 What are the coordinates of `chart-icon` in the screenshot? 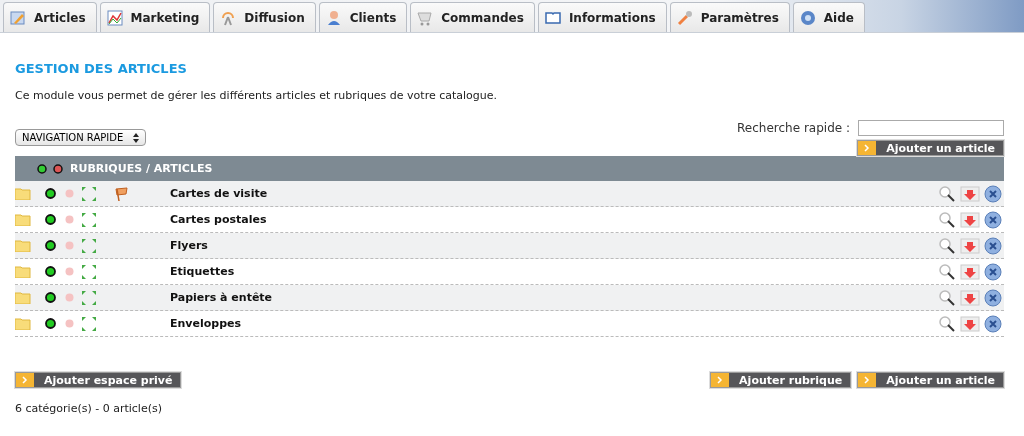 It's located at (114, 17).